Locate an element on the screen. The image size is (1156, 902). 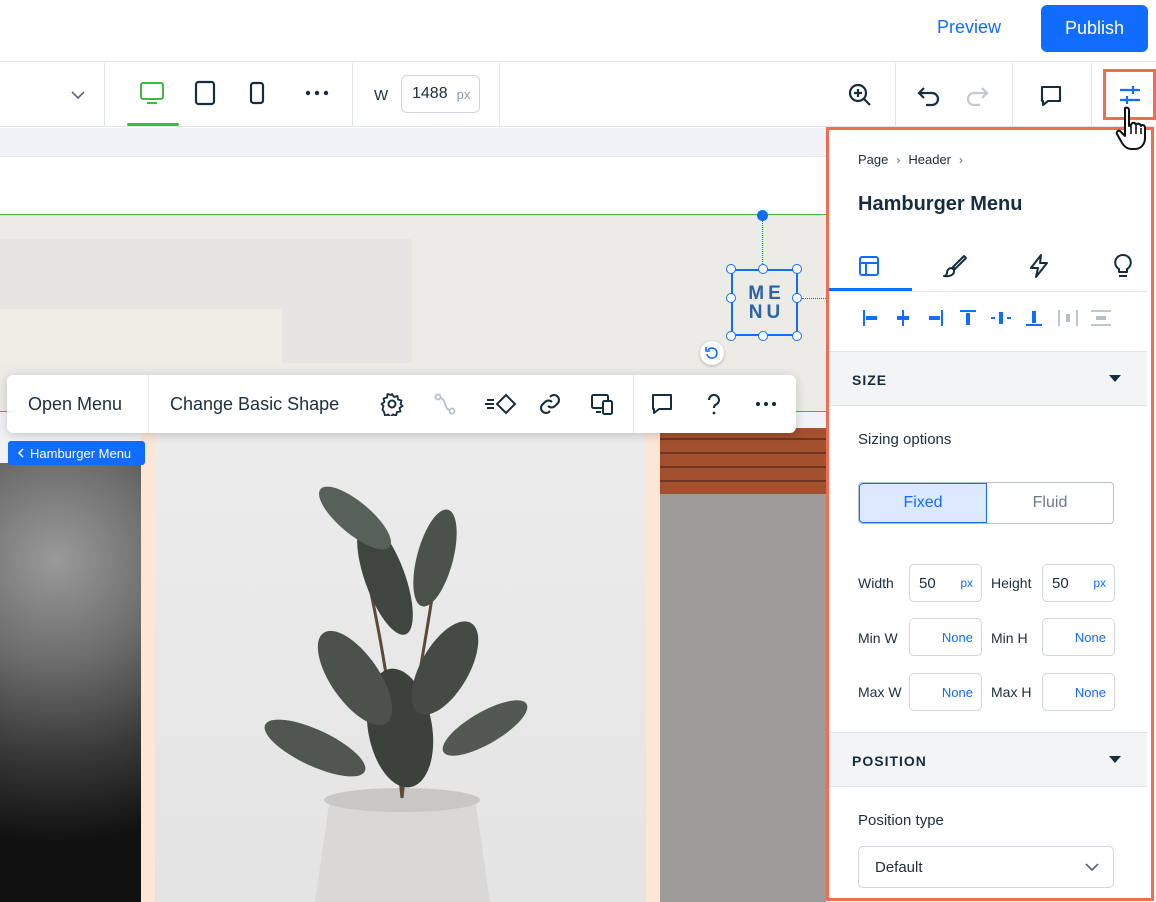
size-section-header: SIZE is located at coordinates (988, 378).